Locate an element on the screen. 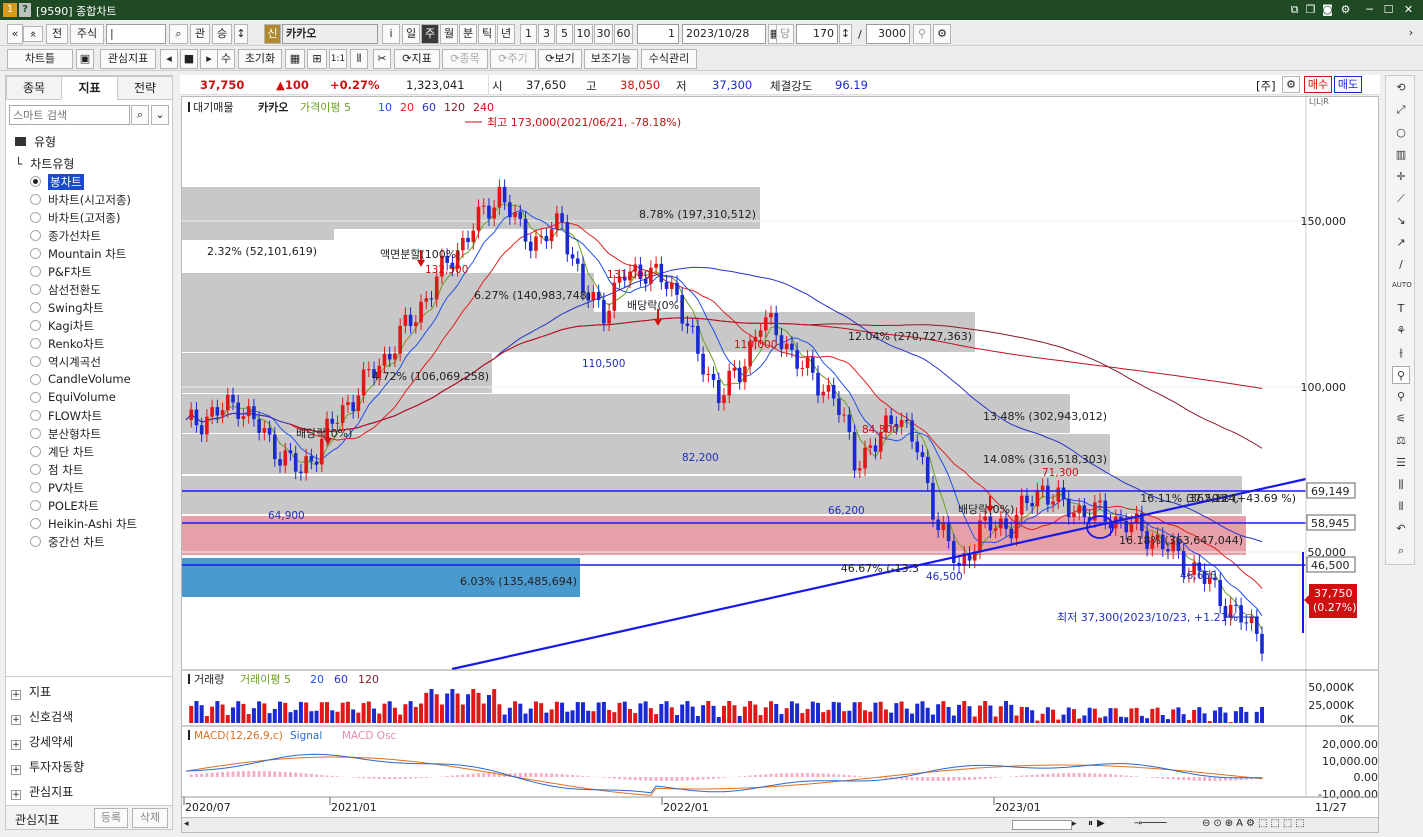  zoom-controls-icon: ⊖⊙⊕A⚙⬚⬚⬚⬚ is located at coordinates (1255, 823).